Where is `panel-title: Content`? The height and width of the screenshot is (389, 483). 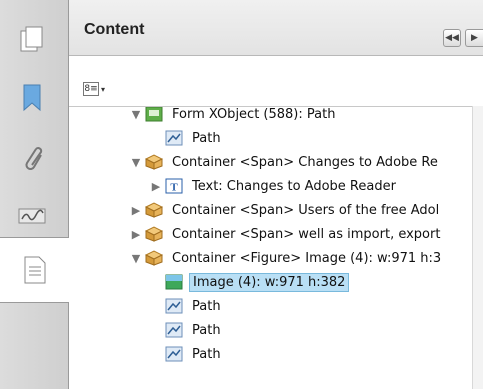 panel-title: Content is located at coordinates (114, 29).